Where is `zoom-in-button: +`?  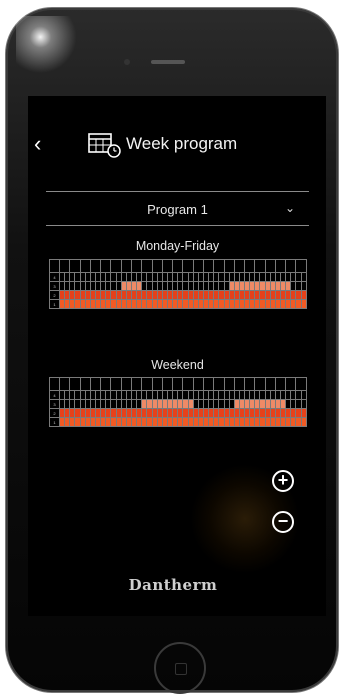
zoom-in-button: + is located at coordinates (283, 481).